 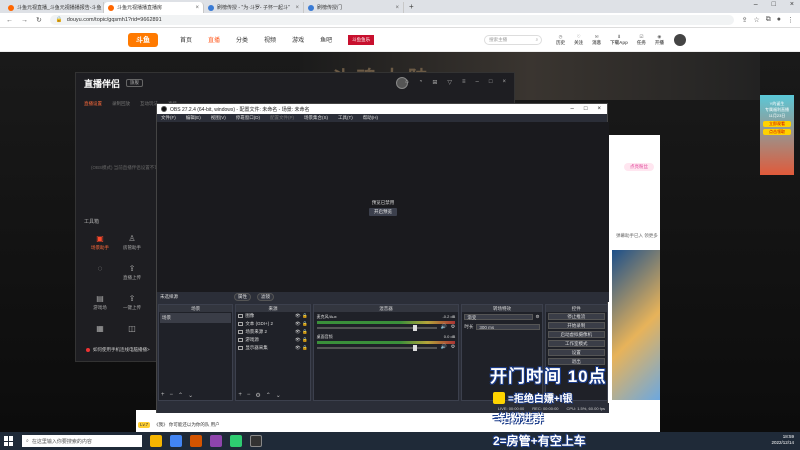 What do you see at coordinates (118, 350) in the screenshot?
I see `companion-footer-link: 如何使用手机连线电脑播播>` at bounding box center [118, 350].